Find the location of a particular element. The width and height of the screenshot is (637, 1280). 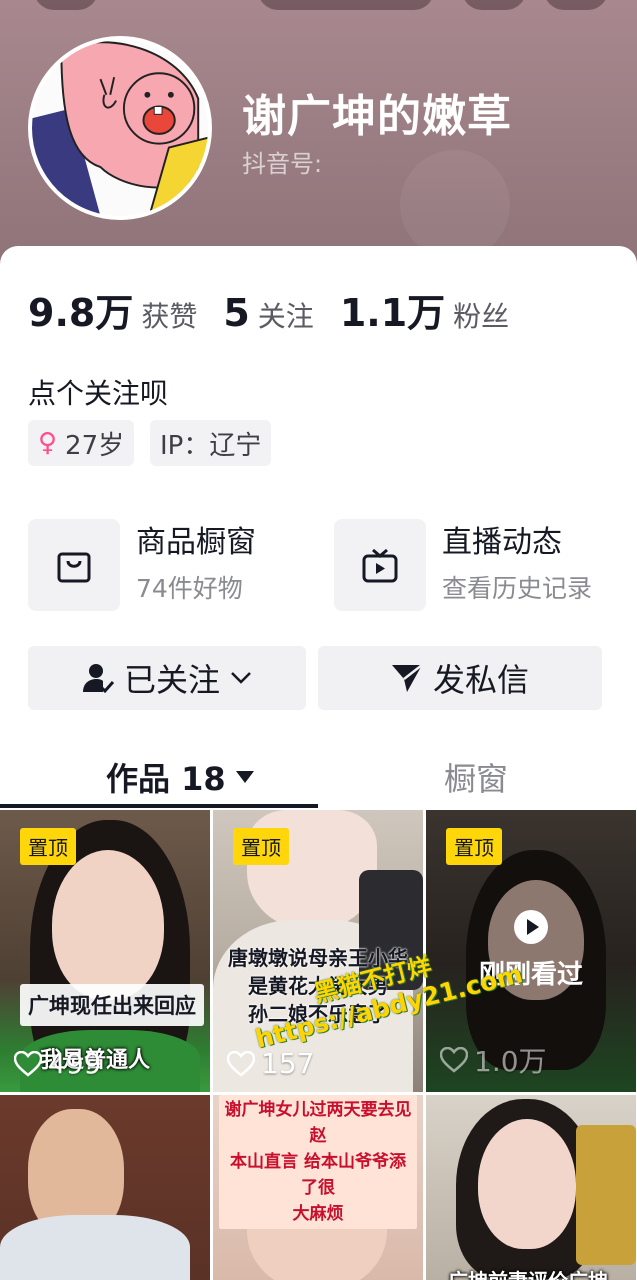

video-thumbnail-5: 谢广坤女儿过两天要去见赵 本山直言 给本山爷爷添了很 大麻烦 is located at coordinates (318, 1187).